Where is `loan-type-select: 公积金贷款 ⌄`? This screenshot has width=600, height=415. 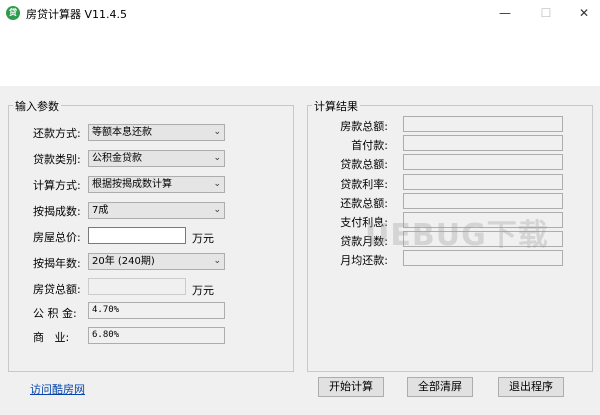 loan-type-select: 公积金贷款 ⌄ is located at coordinates (156, 158).